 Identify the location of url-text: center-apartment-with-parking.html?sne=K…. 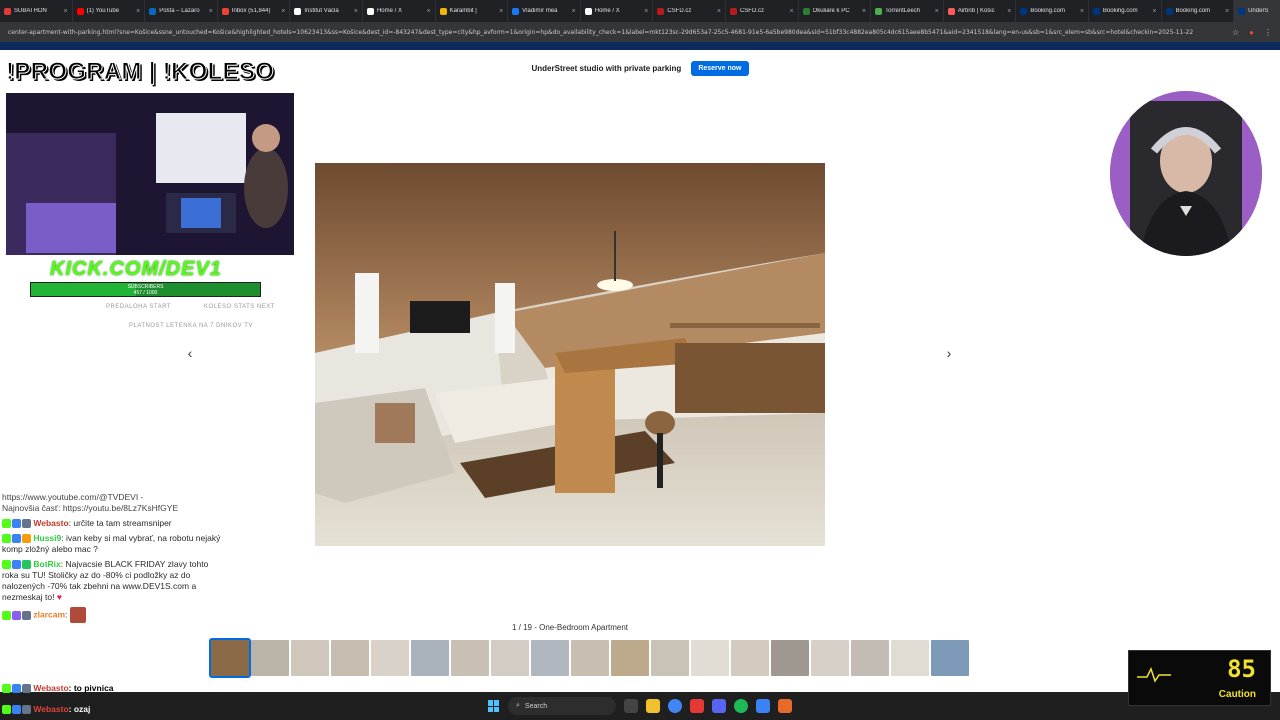
(616, 32).